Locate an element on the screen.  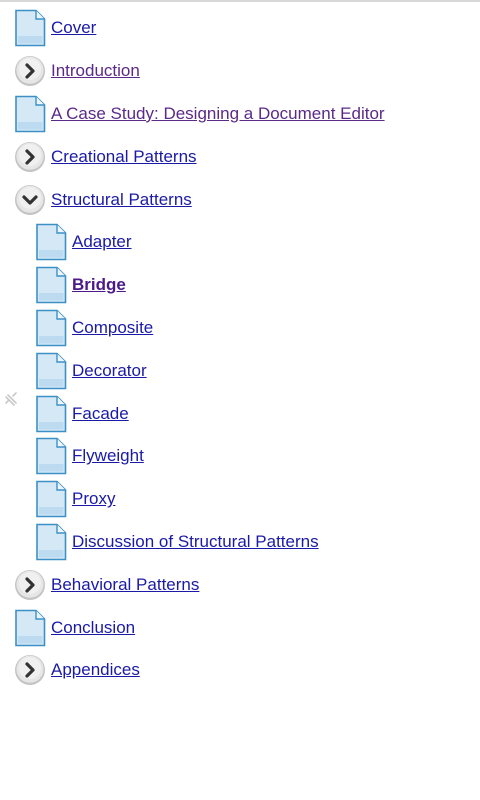
drag-handle-icon is located at coordinates (11, 400).